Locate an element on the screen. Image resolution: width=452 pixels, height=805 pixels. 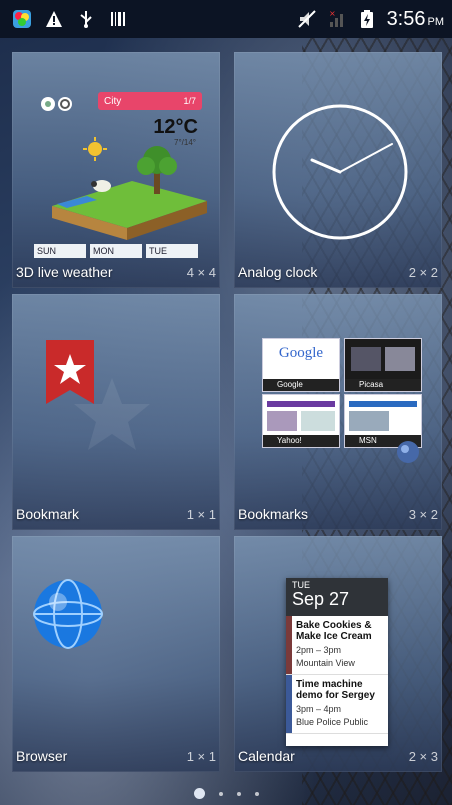
widget-label: Analog clock is located at coordinates (278, 272).